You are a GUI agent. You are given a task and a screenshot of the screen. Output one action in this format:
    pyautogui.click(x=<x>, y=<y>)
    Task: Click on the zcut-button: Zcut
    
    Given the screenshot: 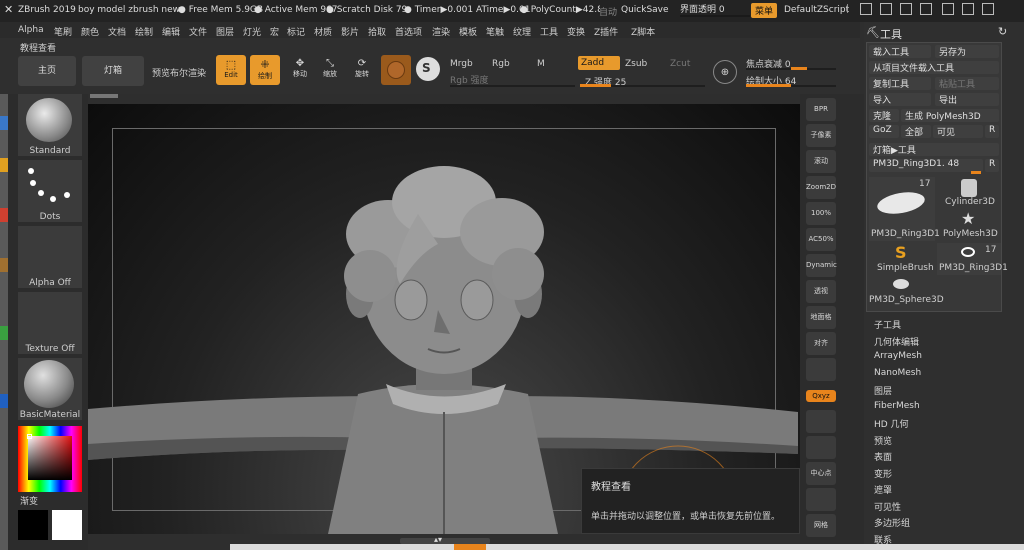 What is the action you would take?
    pyautogui.click(x=680, y=64)
    